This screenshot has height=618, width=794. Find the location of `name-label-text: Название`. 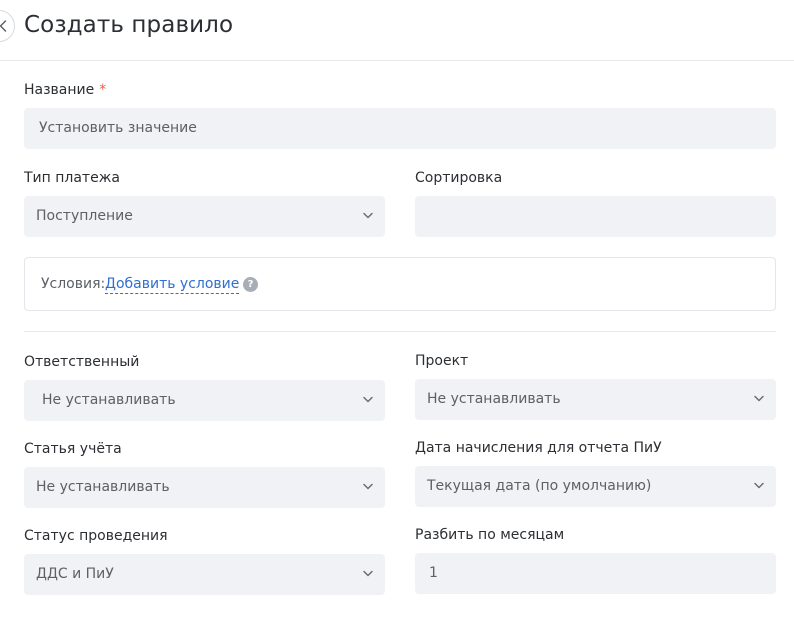

name-label-text: Название is located at coordinates (59, 90).